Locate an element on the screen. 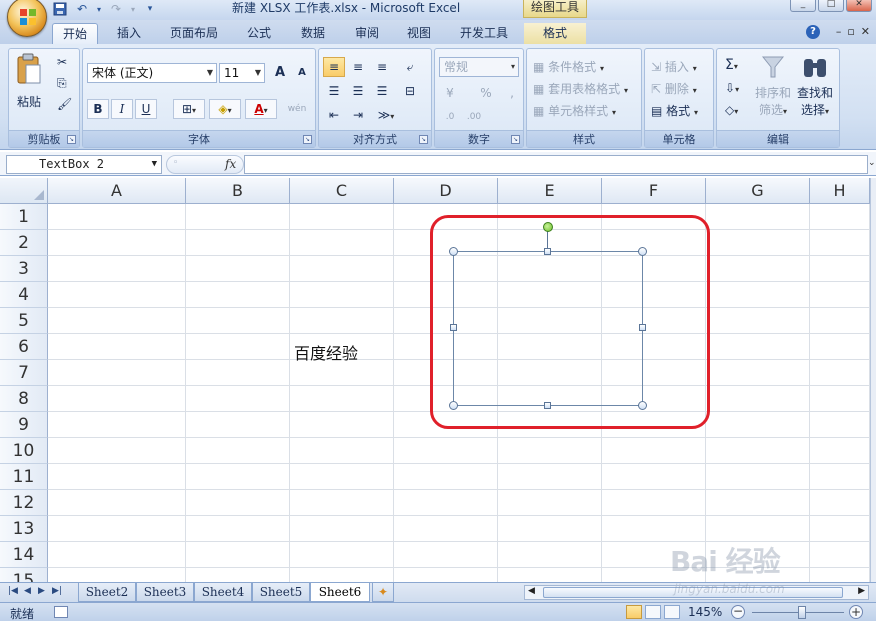  row-header-13: 13 is located at coordinates (24, 529).